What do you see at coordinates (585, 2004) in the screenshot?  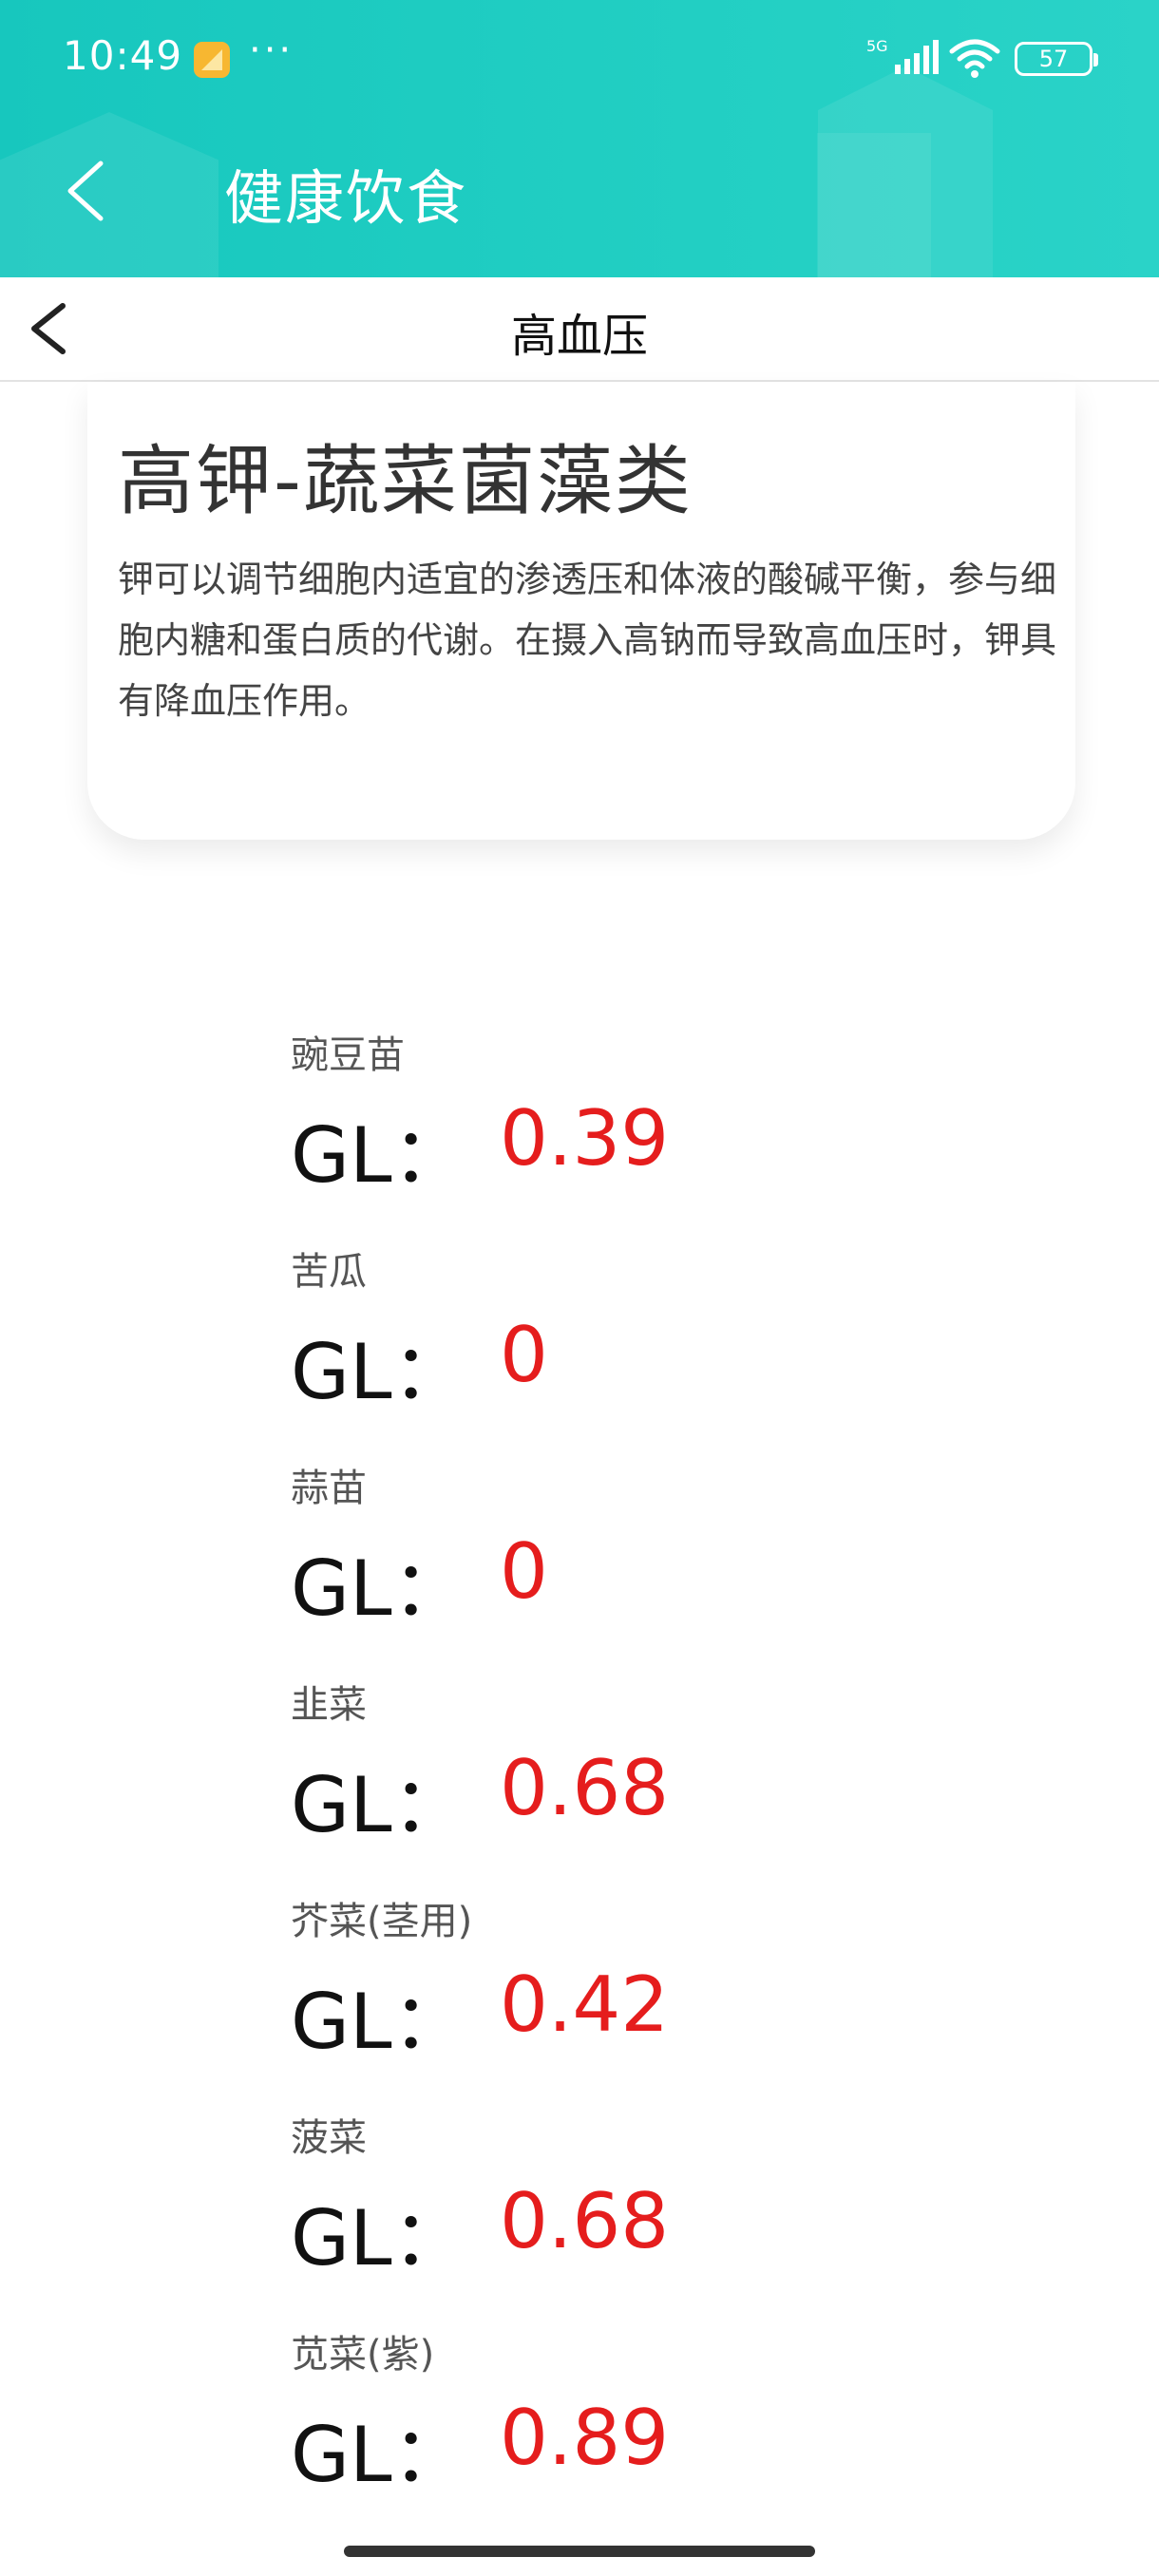 I see `gl-value: 0.42` at bounding box center [585, 2004].